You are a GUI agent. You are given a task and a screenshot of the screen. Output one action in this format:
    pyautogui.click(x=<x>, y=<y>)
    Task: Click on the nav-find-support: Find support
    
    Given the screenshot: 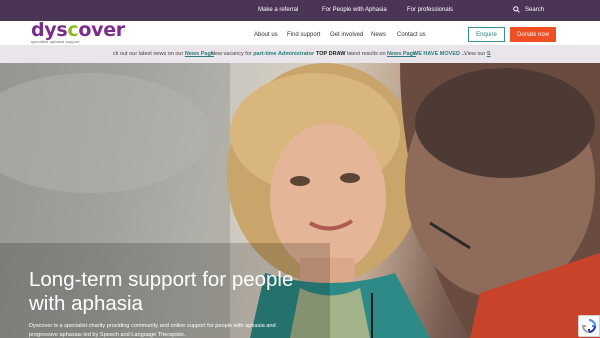 What is the action you would take?
    pyautogui.click(x=303, y=35)
    